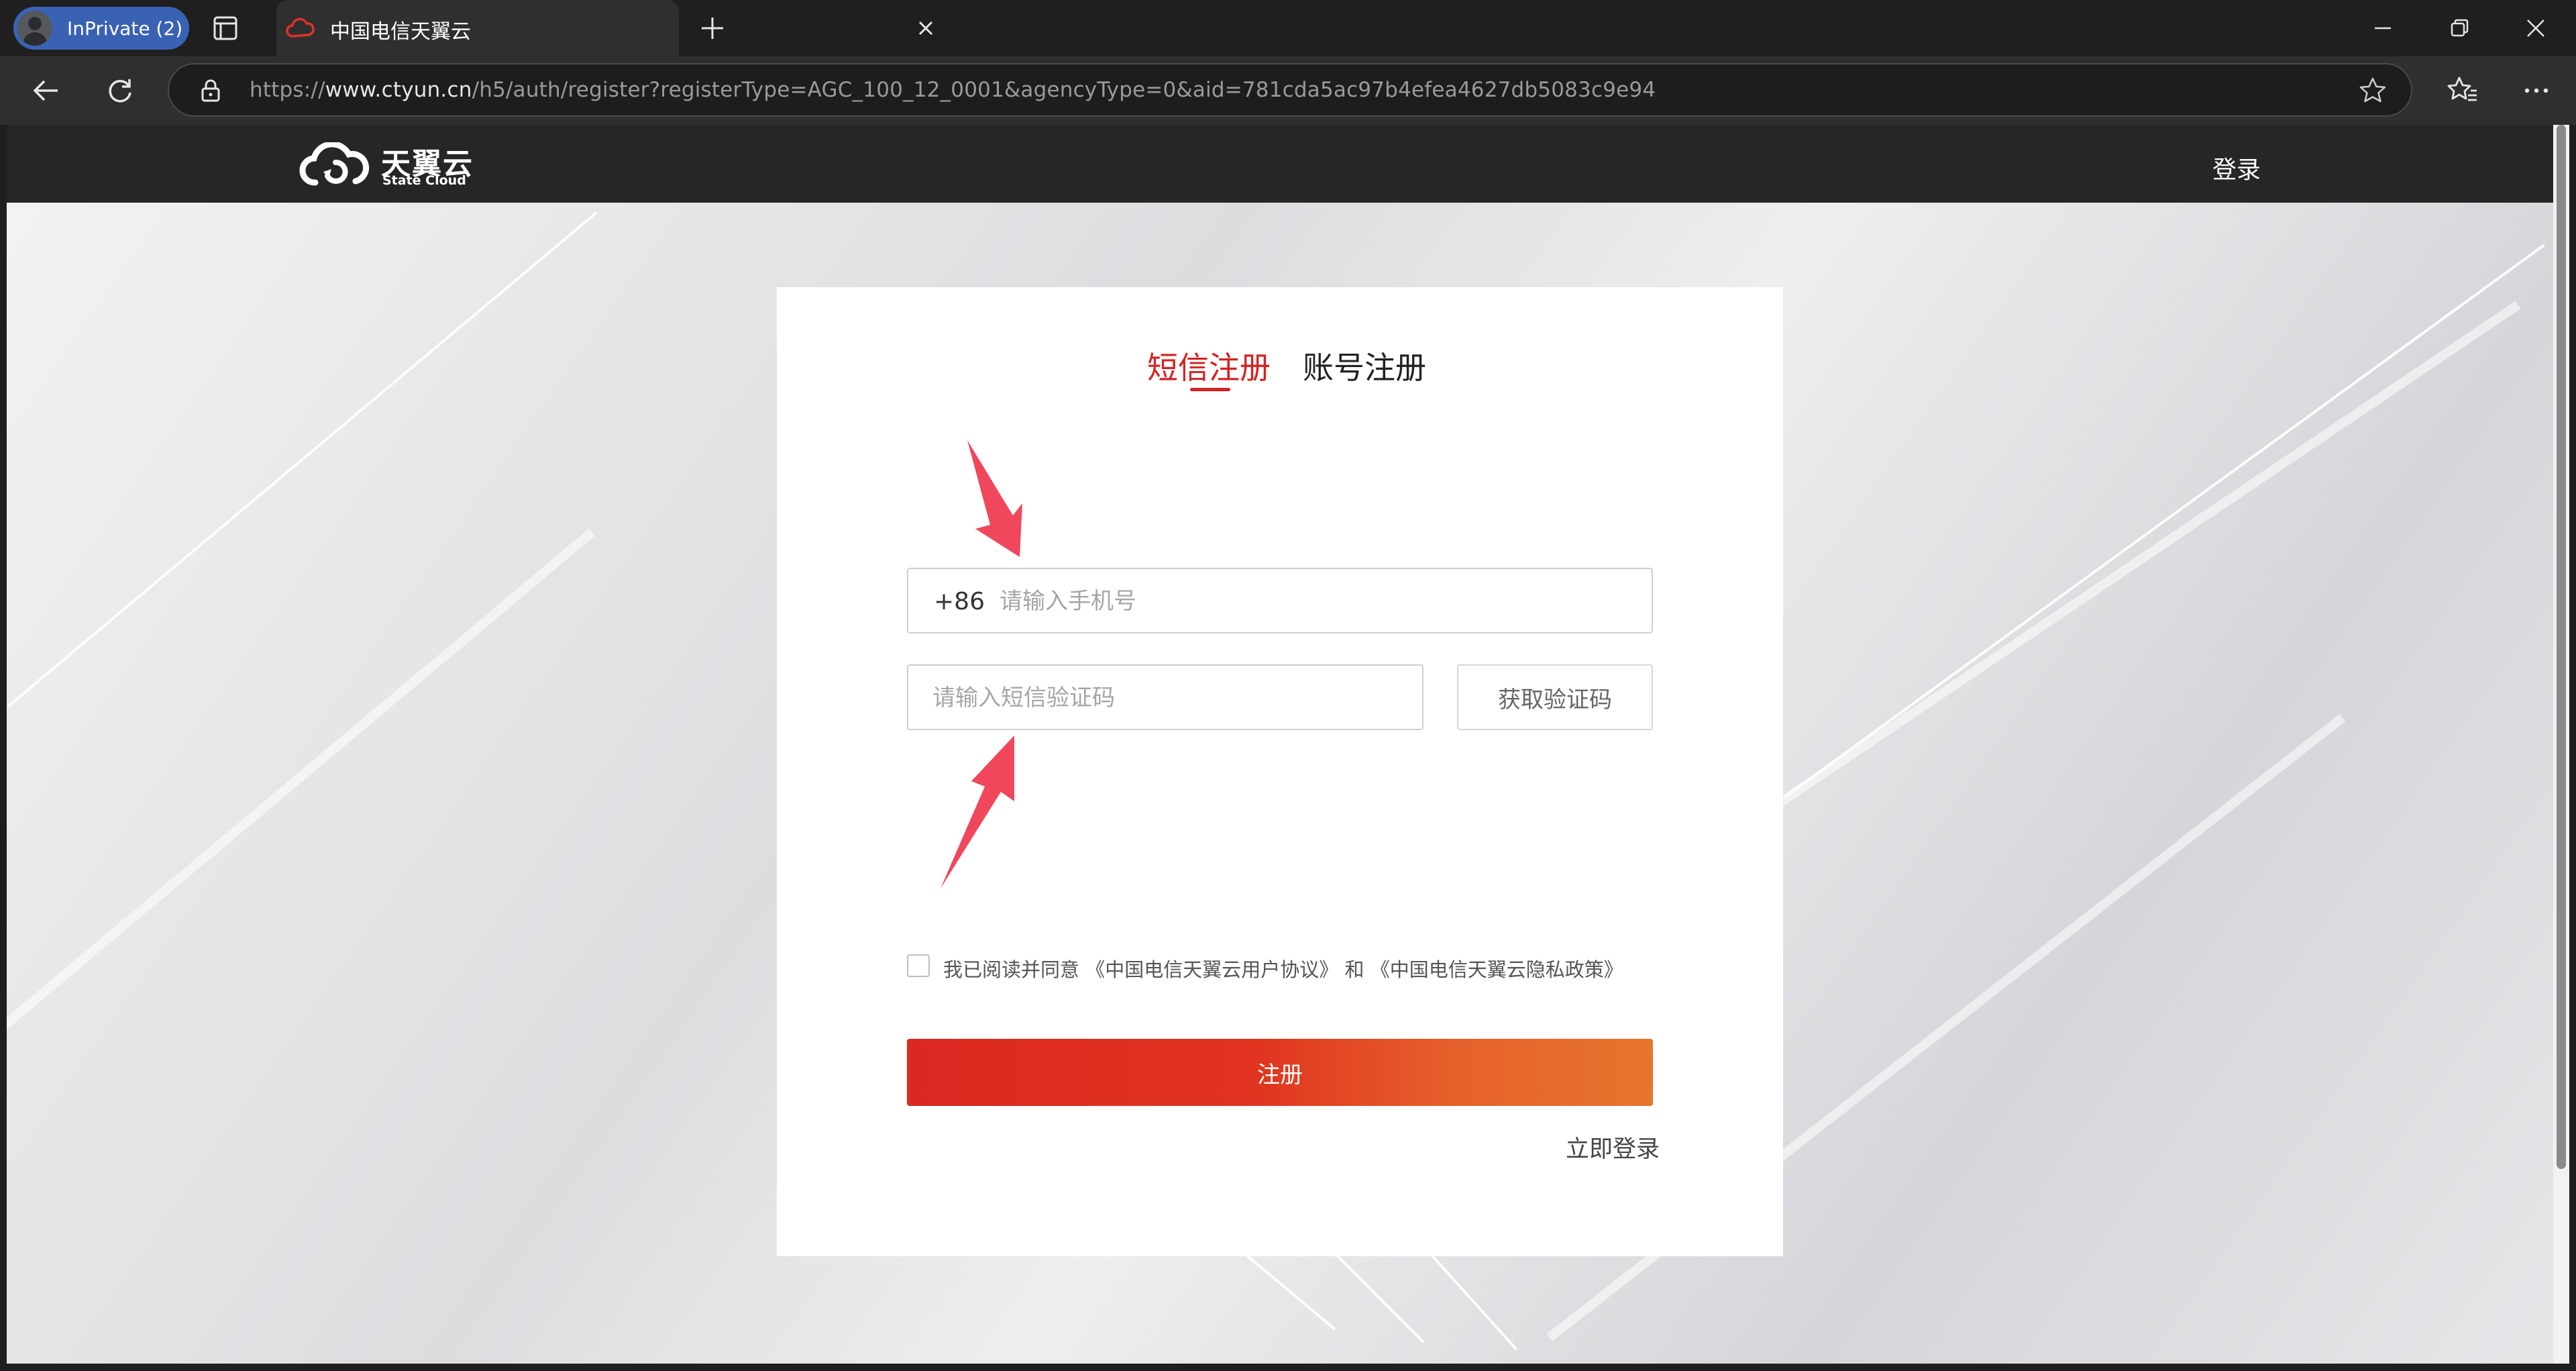  Describe the element at coordinates (1210, 389) in the screenshot. I see `active-tab-indicator` at that location.